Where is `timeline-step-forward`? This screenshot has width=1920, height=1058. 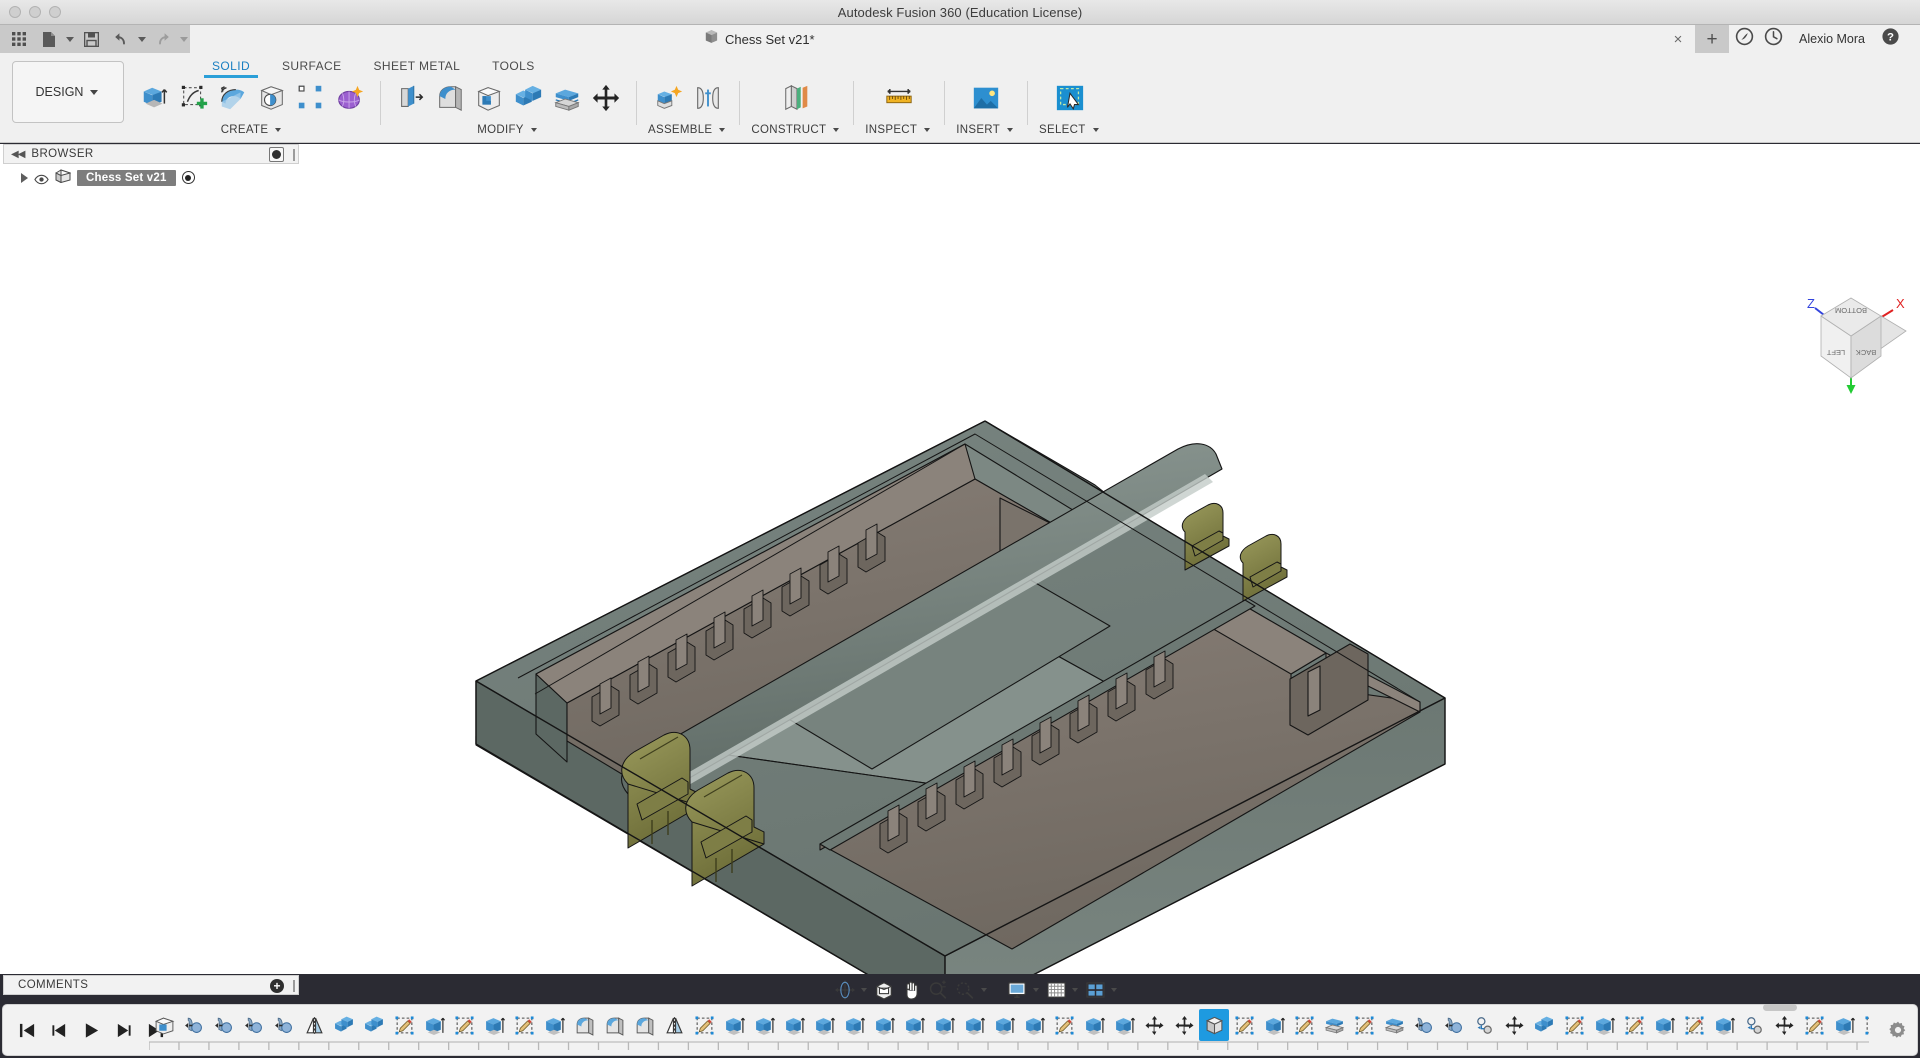 timeline-step-forward is located at coordinates (123, 1030).